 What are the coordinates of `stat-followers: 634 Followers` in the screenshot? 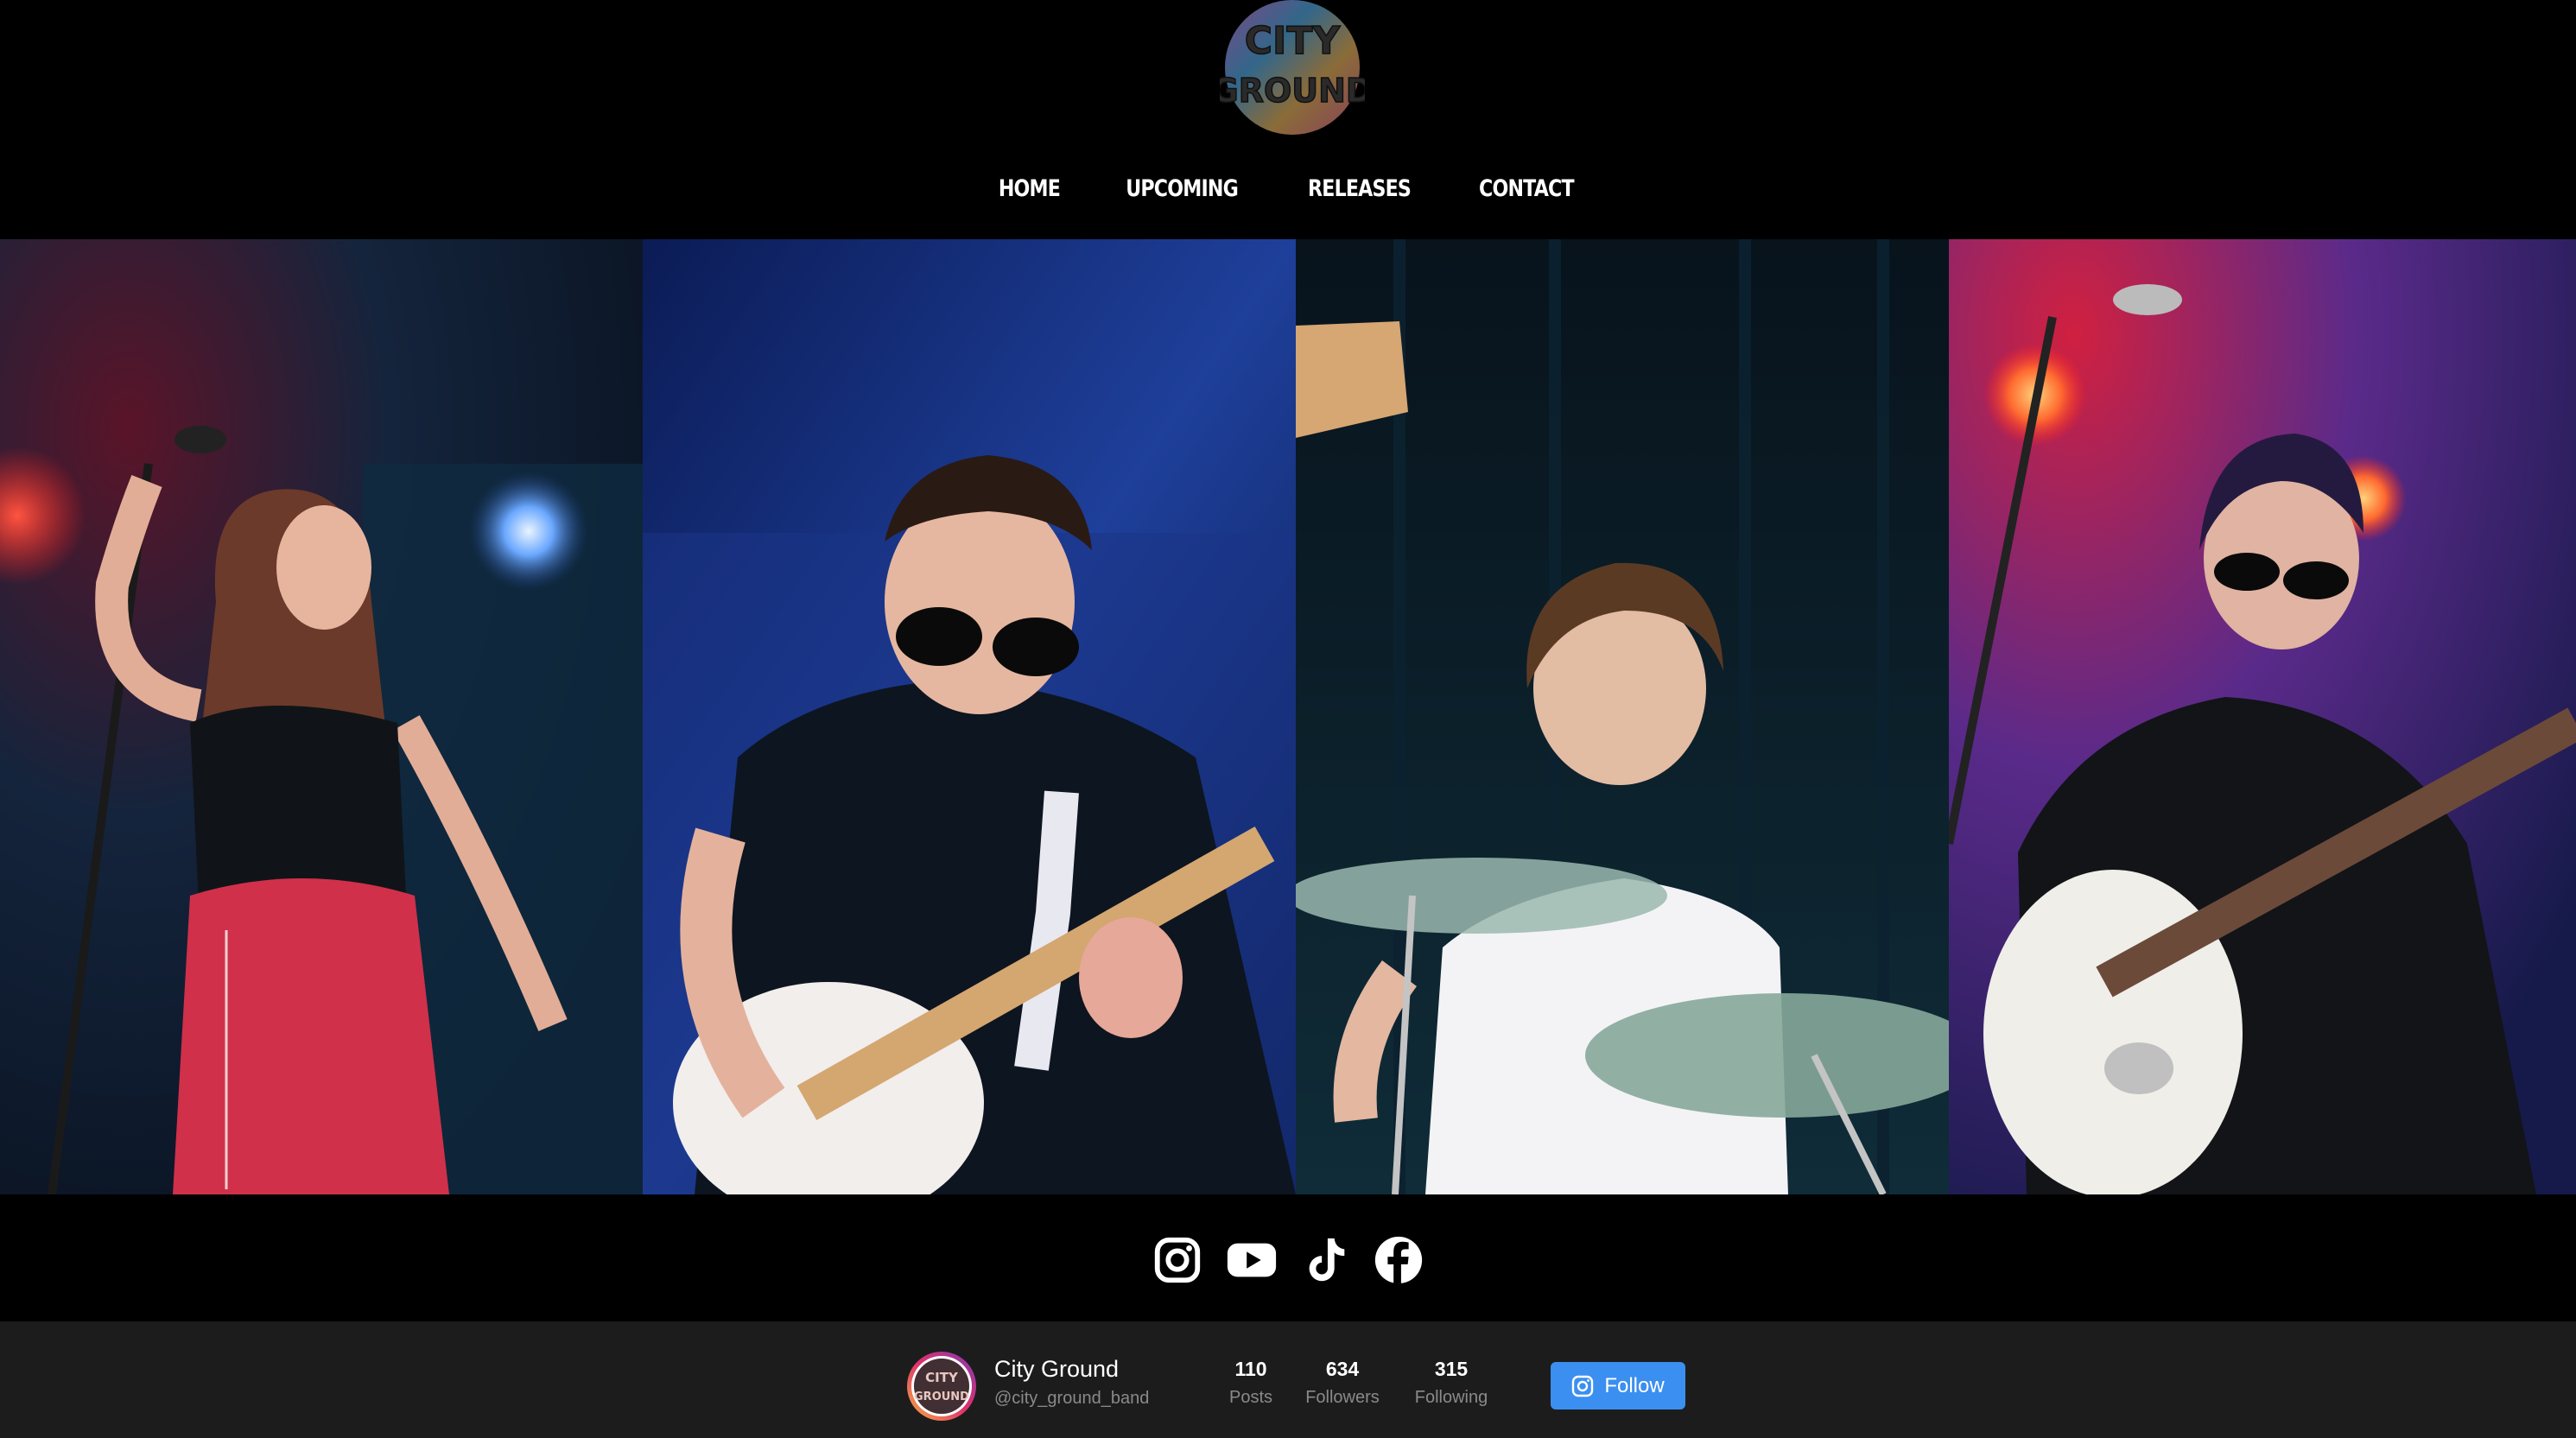 It's located at (1342, 1383).